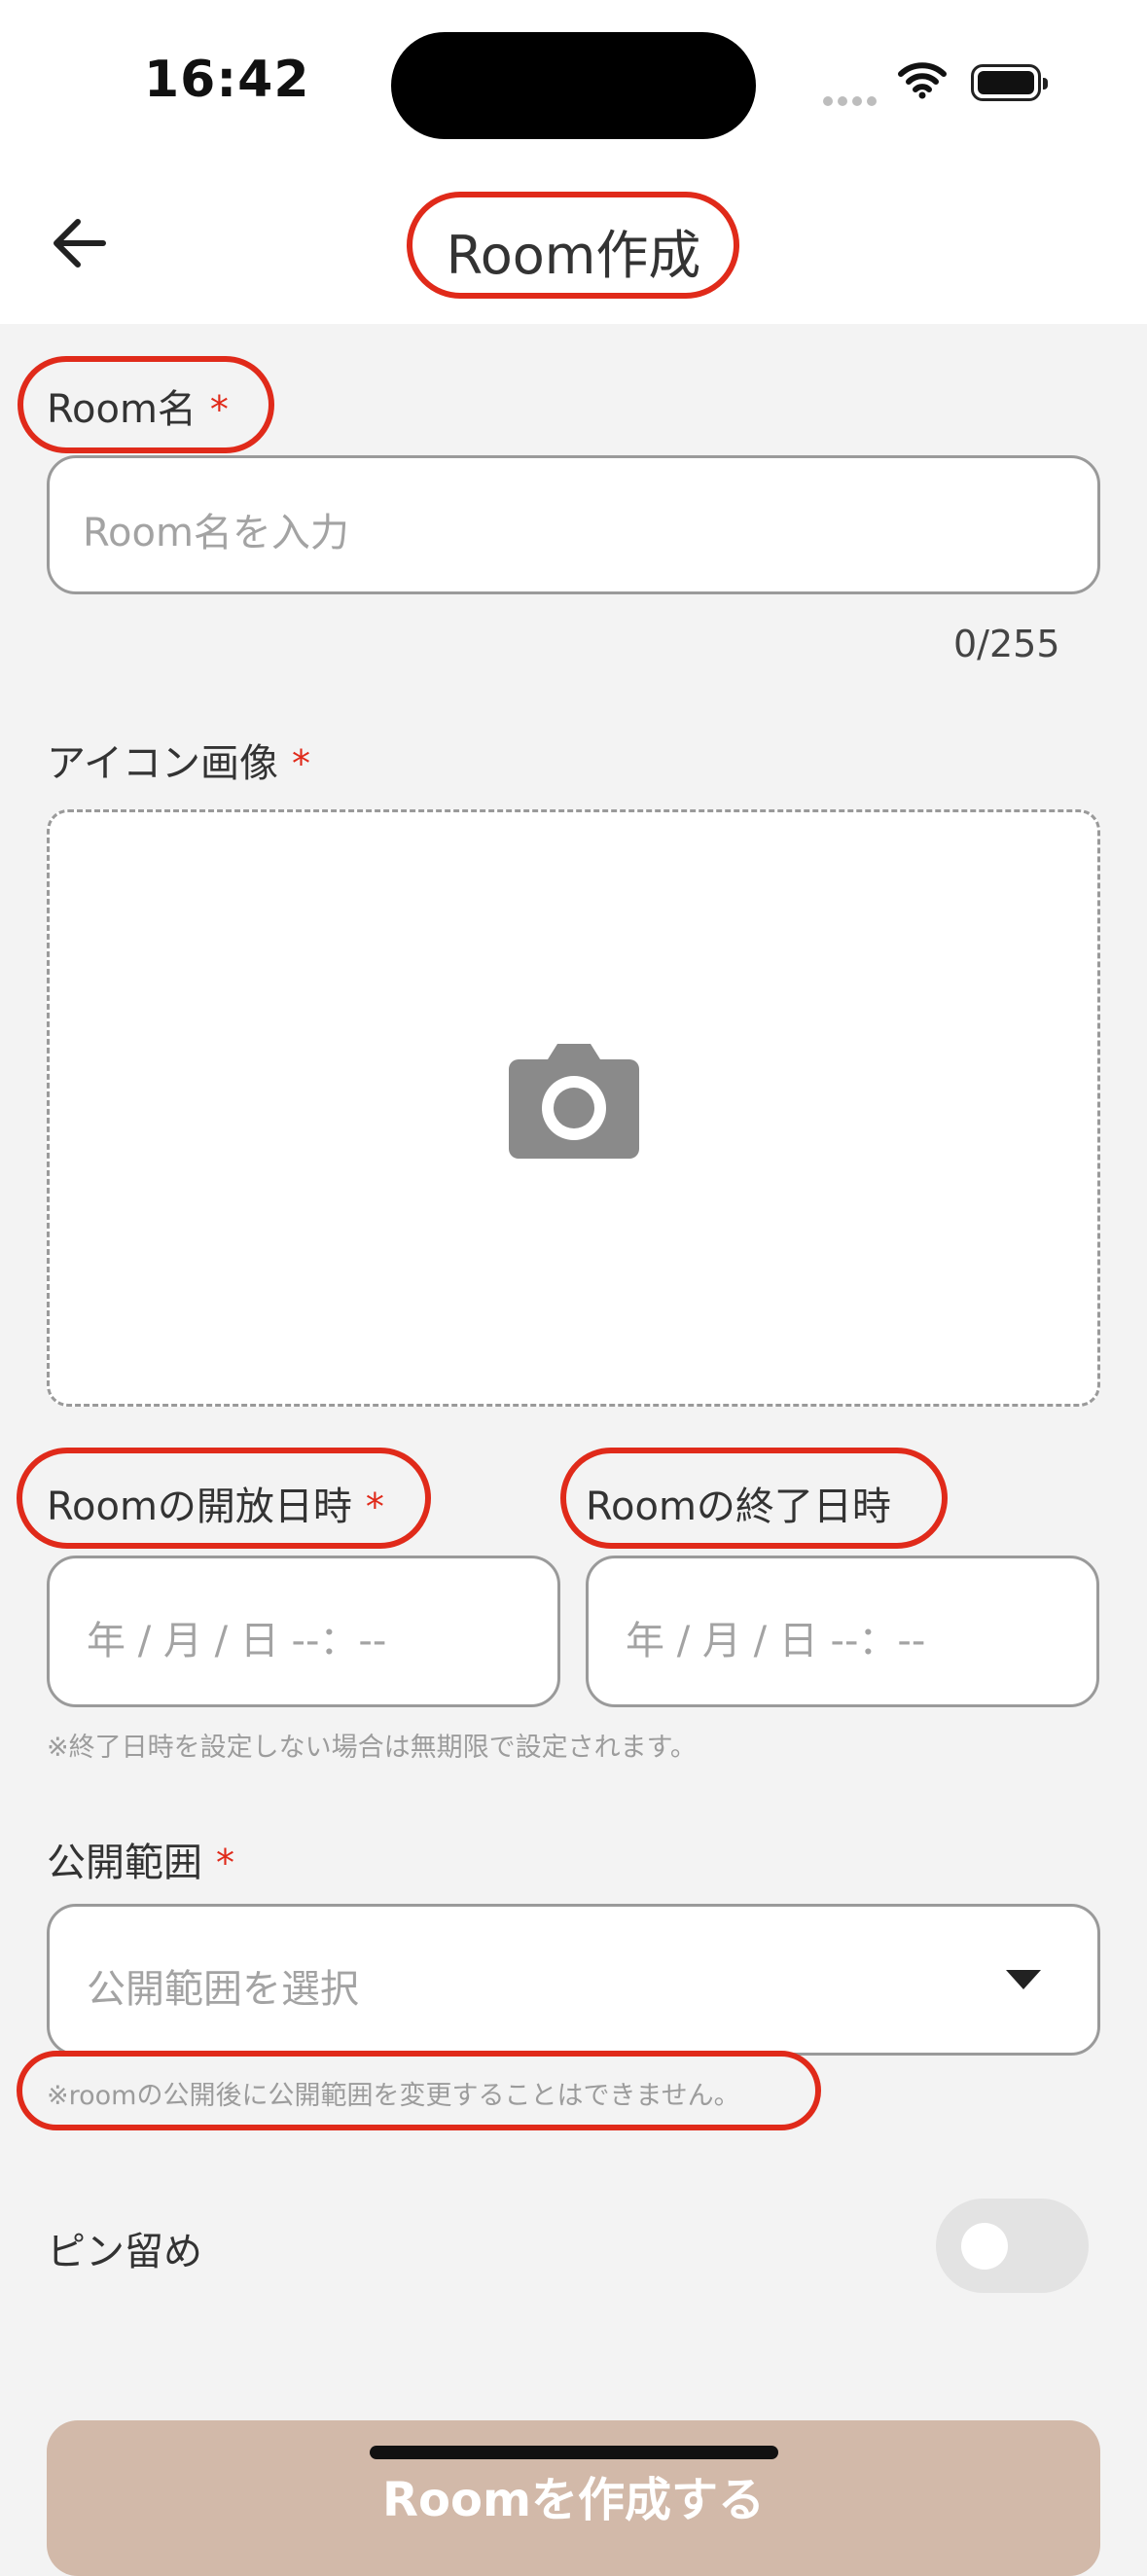 The height and width of the screenshot is (2576, 1147). What do you see at coordinates (754, 1498) in the screenshot?
I see `annotation-outline-end-datetime` at bounding box center [754, 1498].